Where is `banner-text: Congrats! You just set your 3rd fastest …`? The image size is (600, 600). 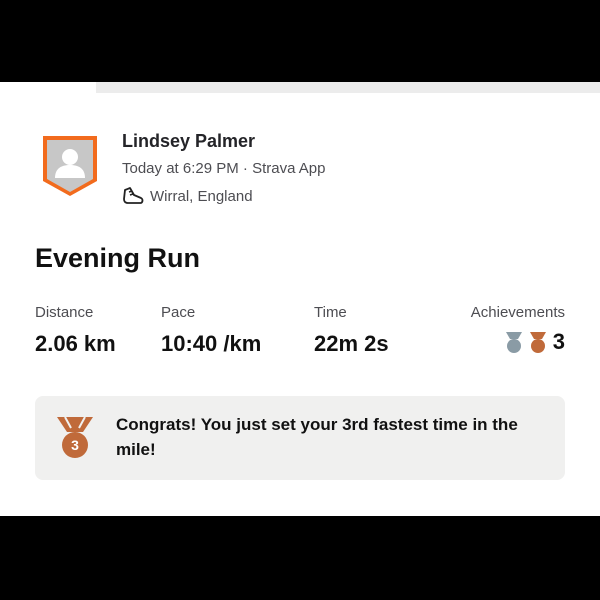
banner-text: Congrats! You just set your 3rd fastest … is located at coordinates (317, 437).